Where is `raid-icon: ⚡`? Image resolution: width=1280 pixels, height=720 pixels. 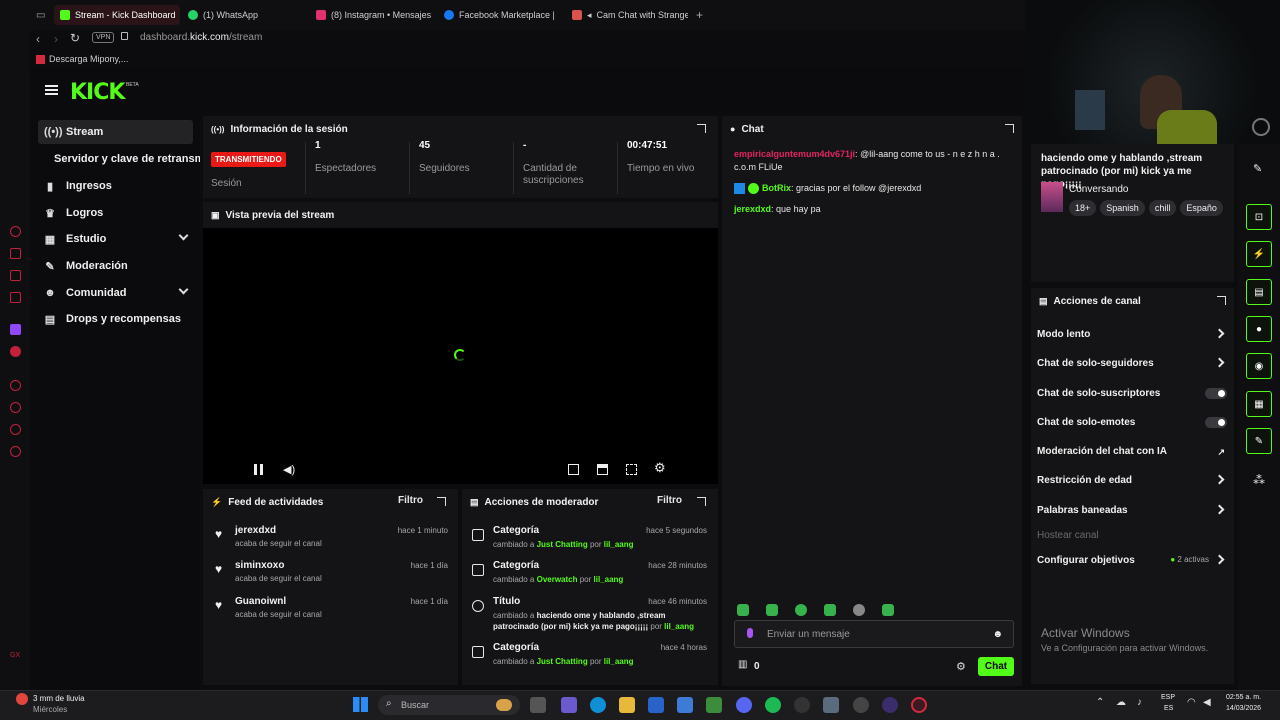 raid-icon: ⚡ is located at coordinates (1259, 254).